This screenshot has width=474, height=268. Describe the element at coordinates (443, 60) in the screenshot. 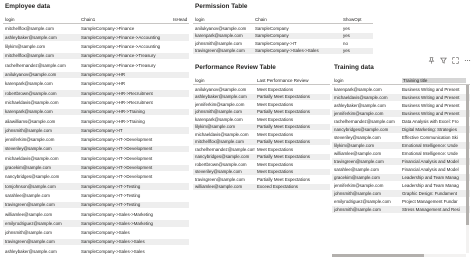

I see `filter-icon` at that location.